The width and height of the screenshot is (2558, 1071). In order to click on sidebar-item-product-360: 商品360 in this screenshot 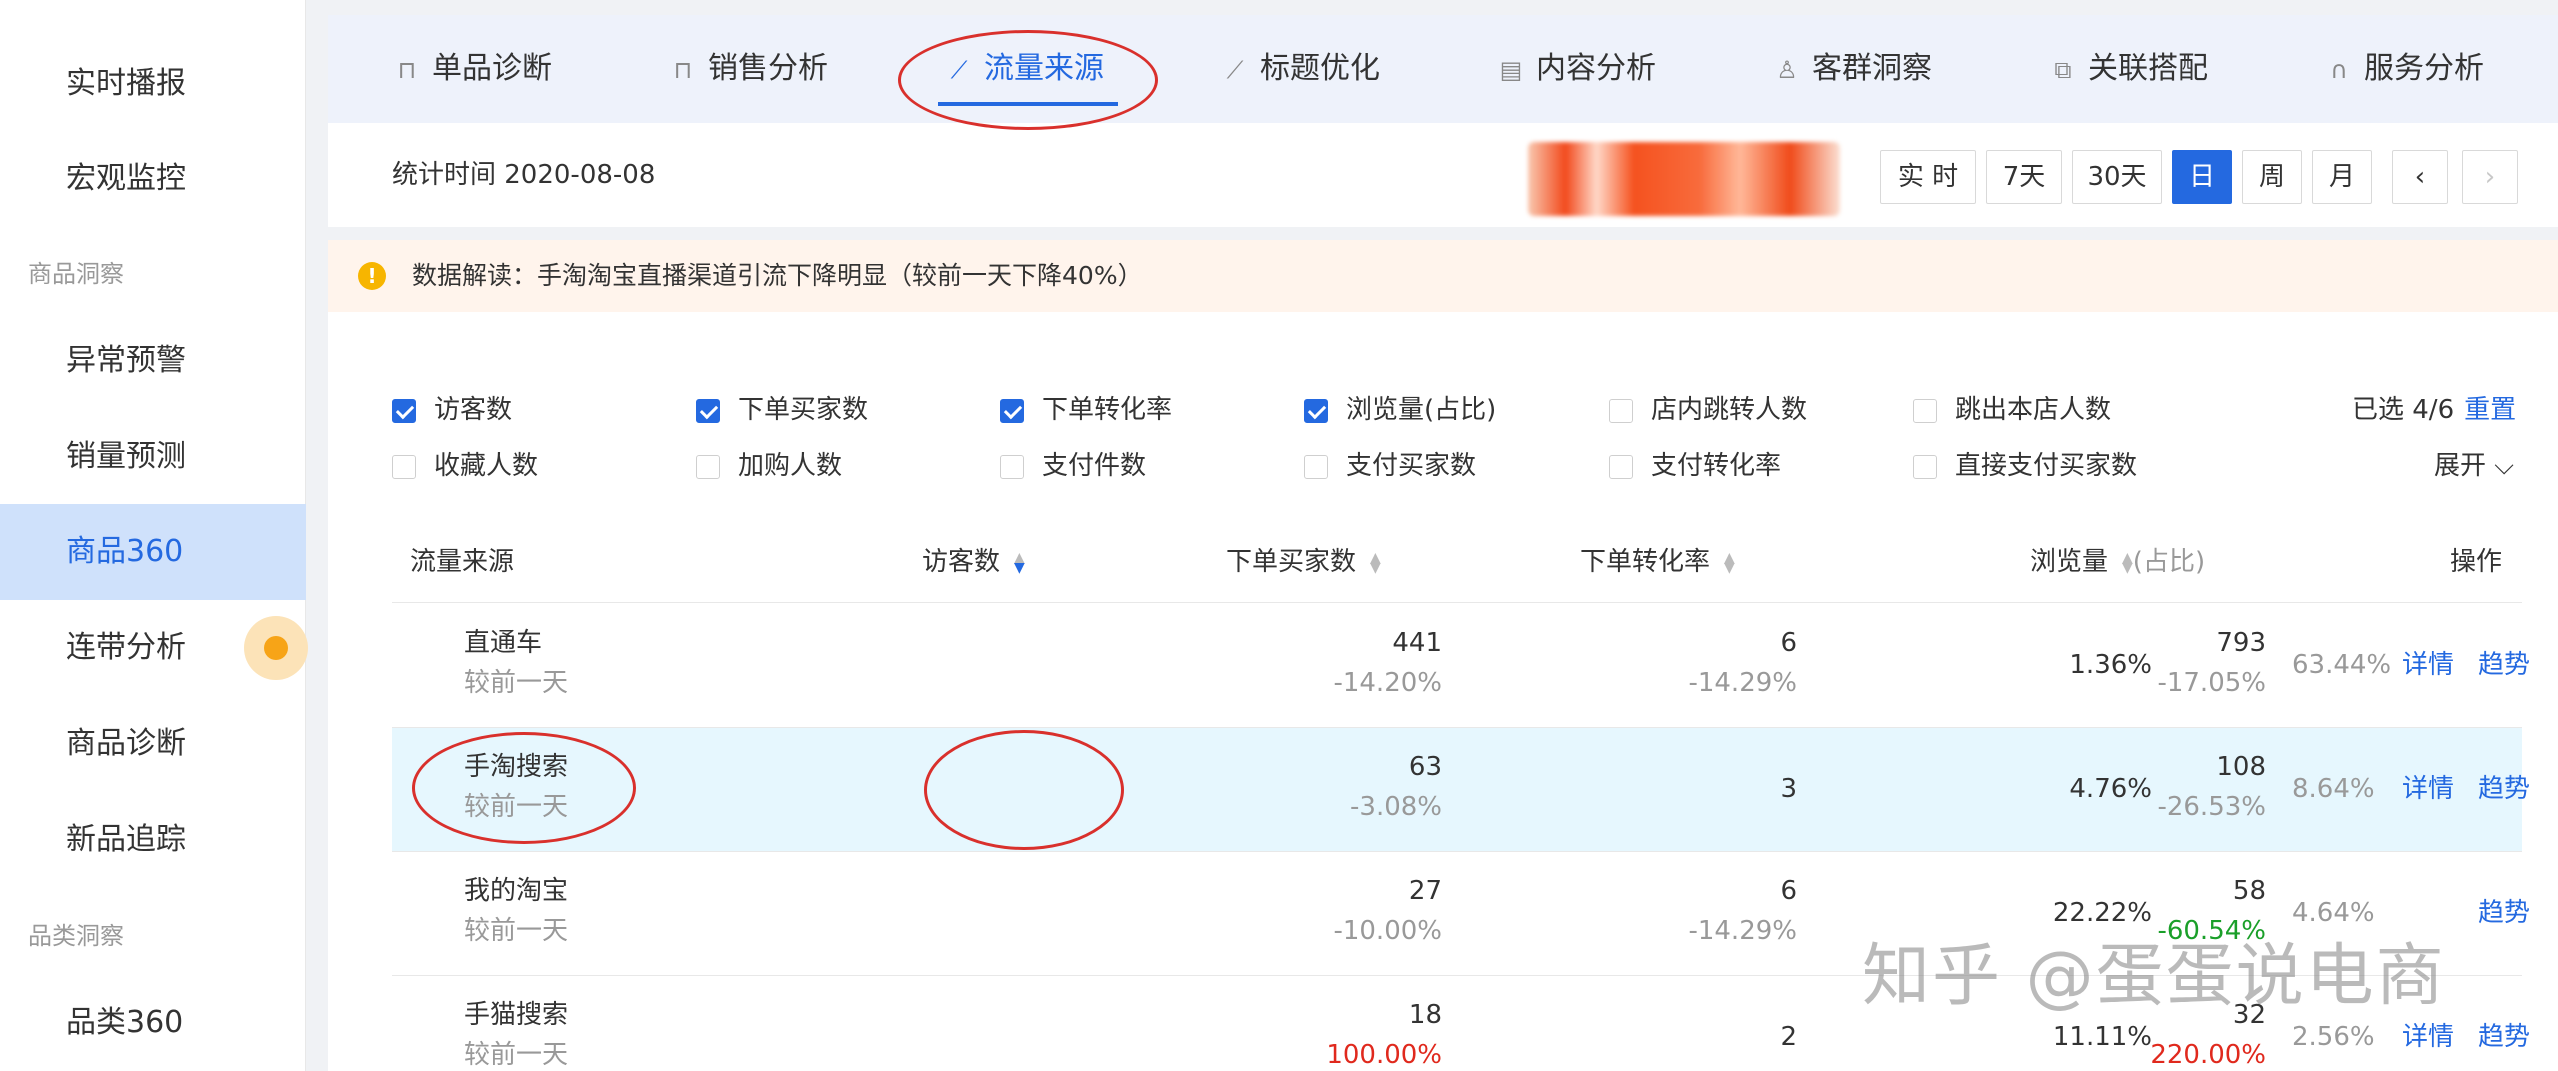, I will do `click(153, 552)`.